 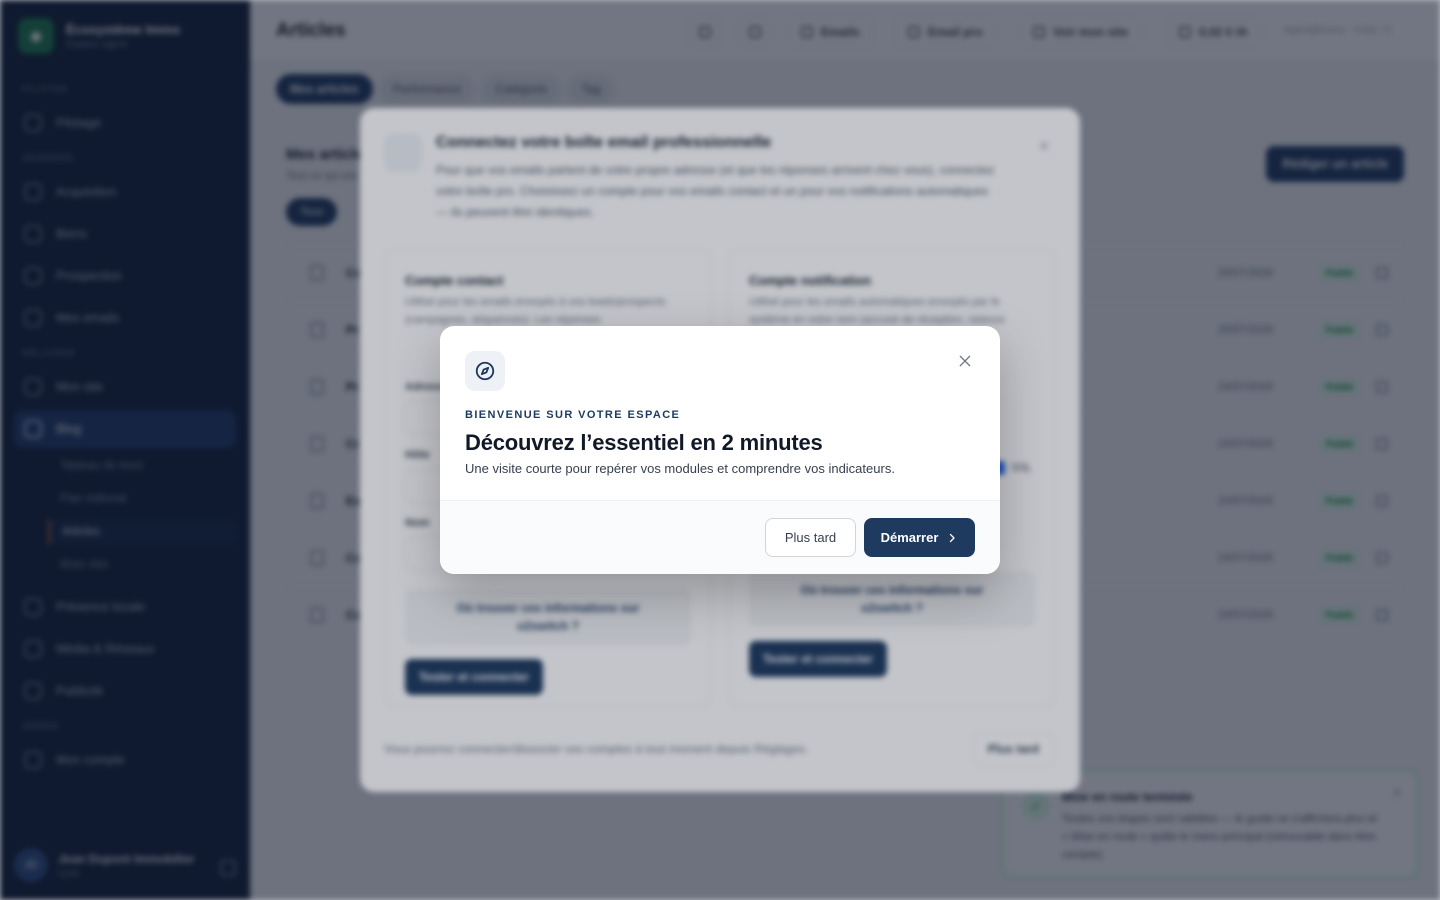 What do you see at coordinates (953, 537) in the screenshot?
I see `chevron-right-icon` at bounding box center [953, 537].